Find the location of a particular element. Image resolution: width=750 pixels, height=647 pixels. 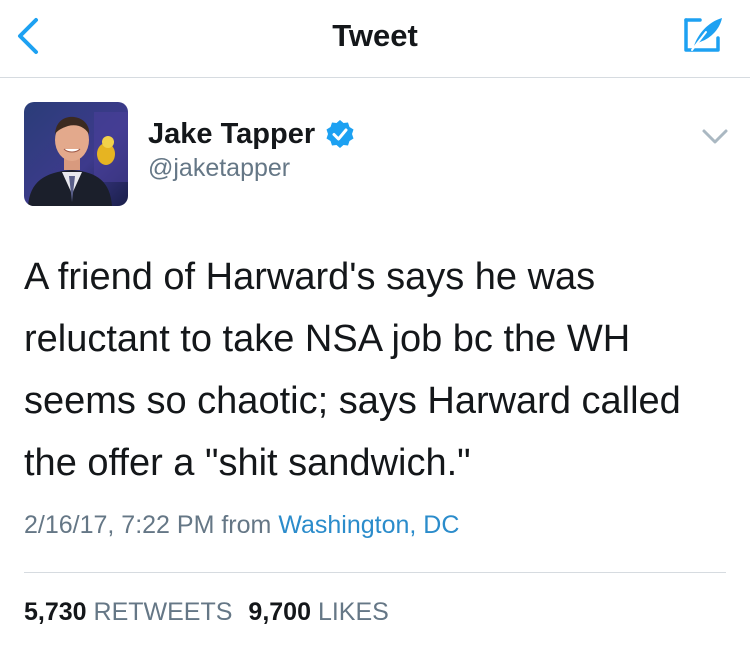

tweet-meta: 2/16/17, 7:22 PM from Washington, DC is located at coordinates (241, 525).